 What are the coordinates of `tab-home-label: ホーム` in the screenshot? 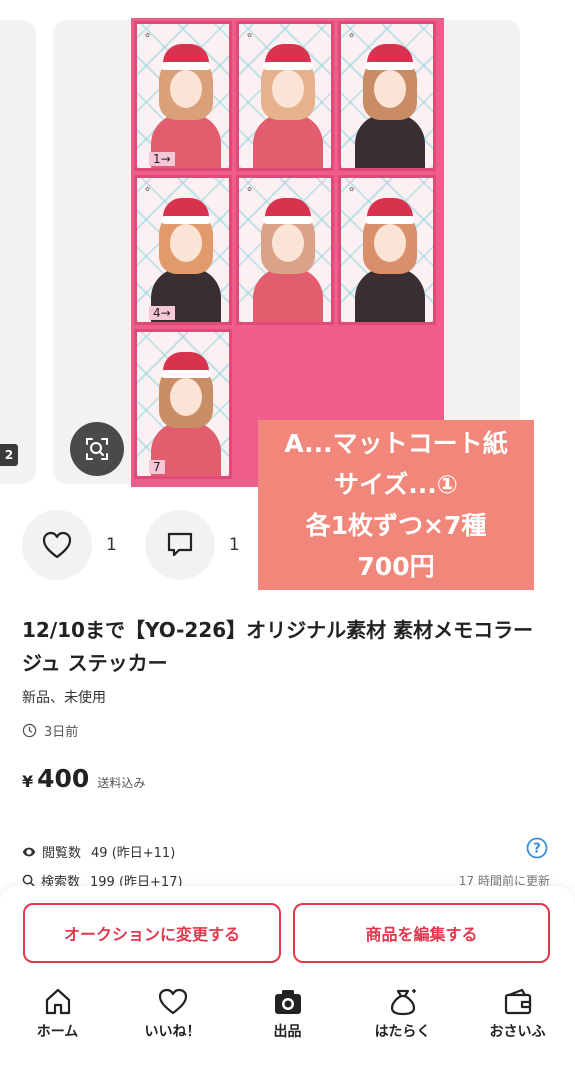 It's located at (57, 1032).